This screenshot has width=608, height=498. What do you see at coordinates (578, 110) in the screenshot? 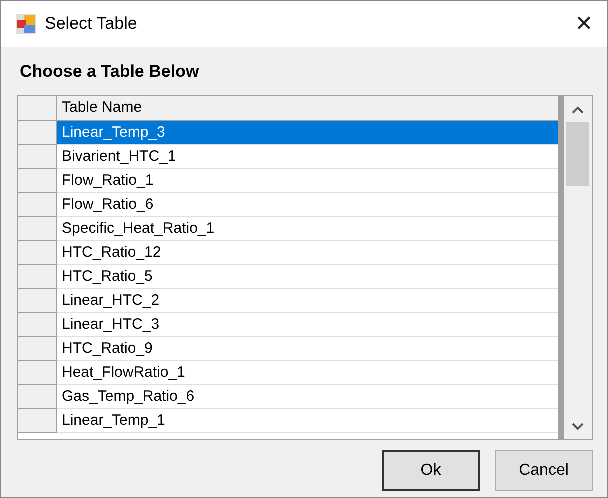
I see `scroll-up-icon` at bounding box center [578, 110].